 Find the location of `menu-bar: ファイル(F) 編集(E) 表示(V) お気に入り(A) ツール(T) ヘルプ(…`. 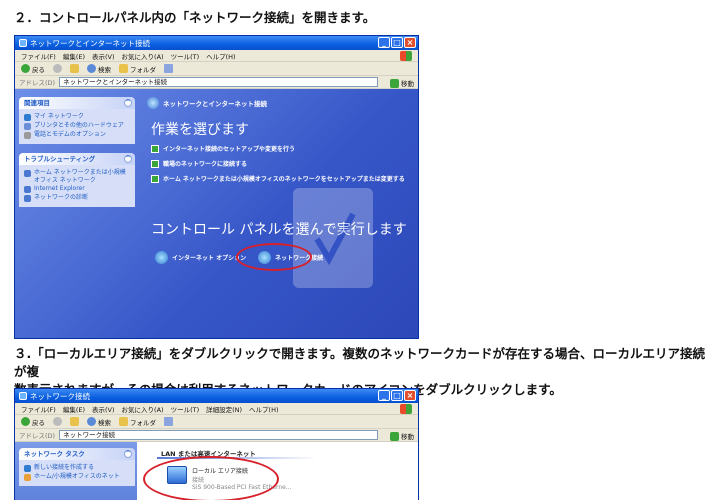

menu-bar: ファイル(F) 編集(E) 表示(V) お気に入り(A) ツール(T) ヘルプ(… is located at coordinates (216, 56).